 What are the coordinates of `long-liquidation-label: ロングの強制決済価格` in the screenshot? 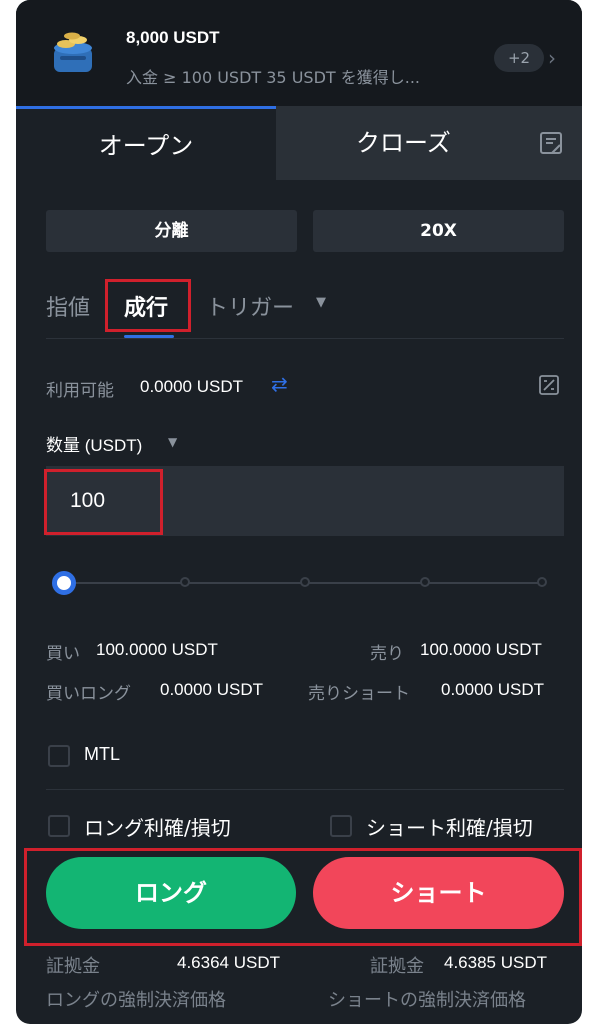 It's located at (136, 1000).